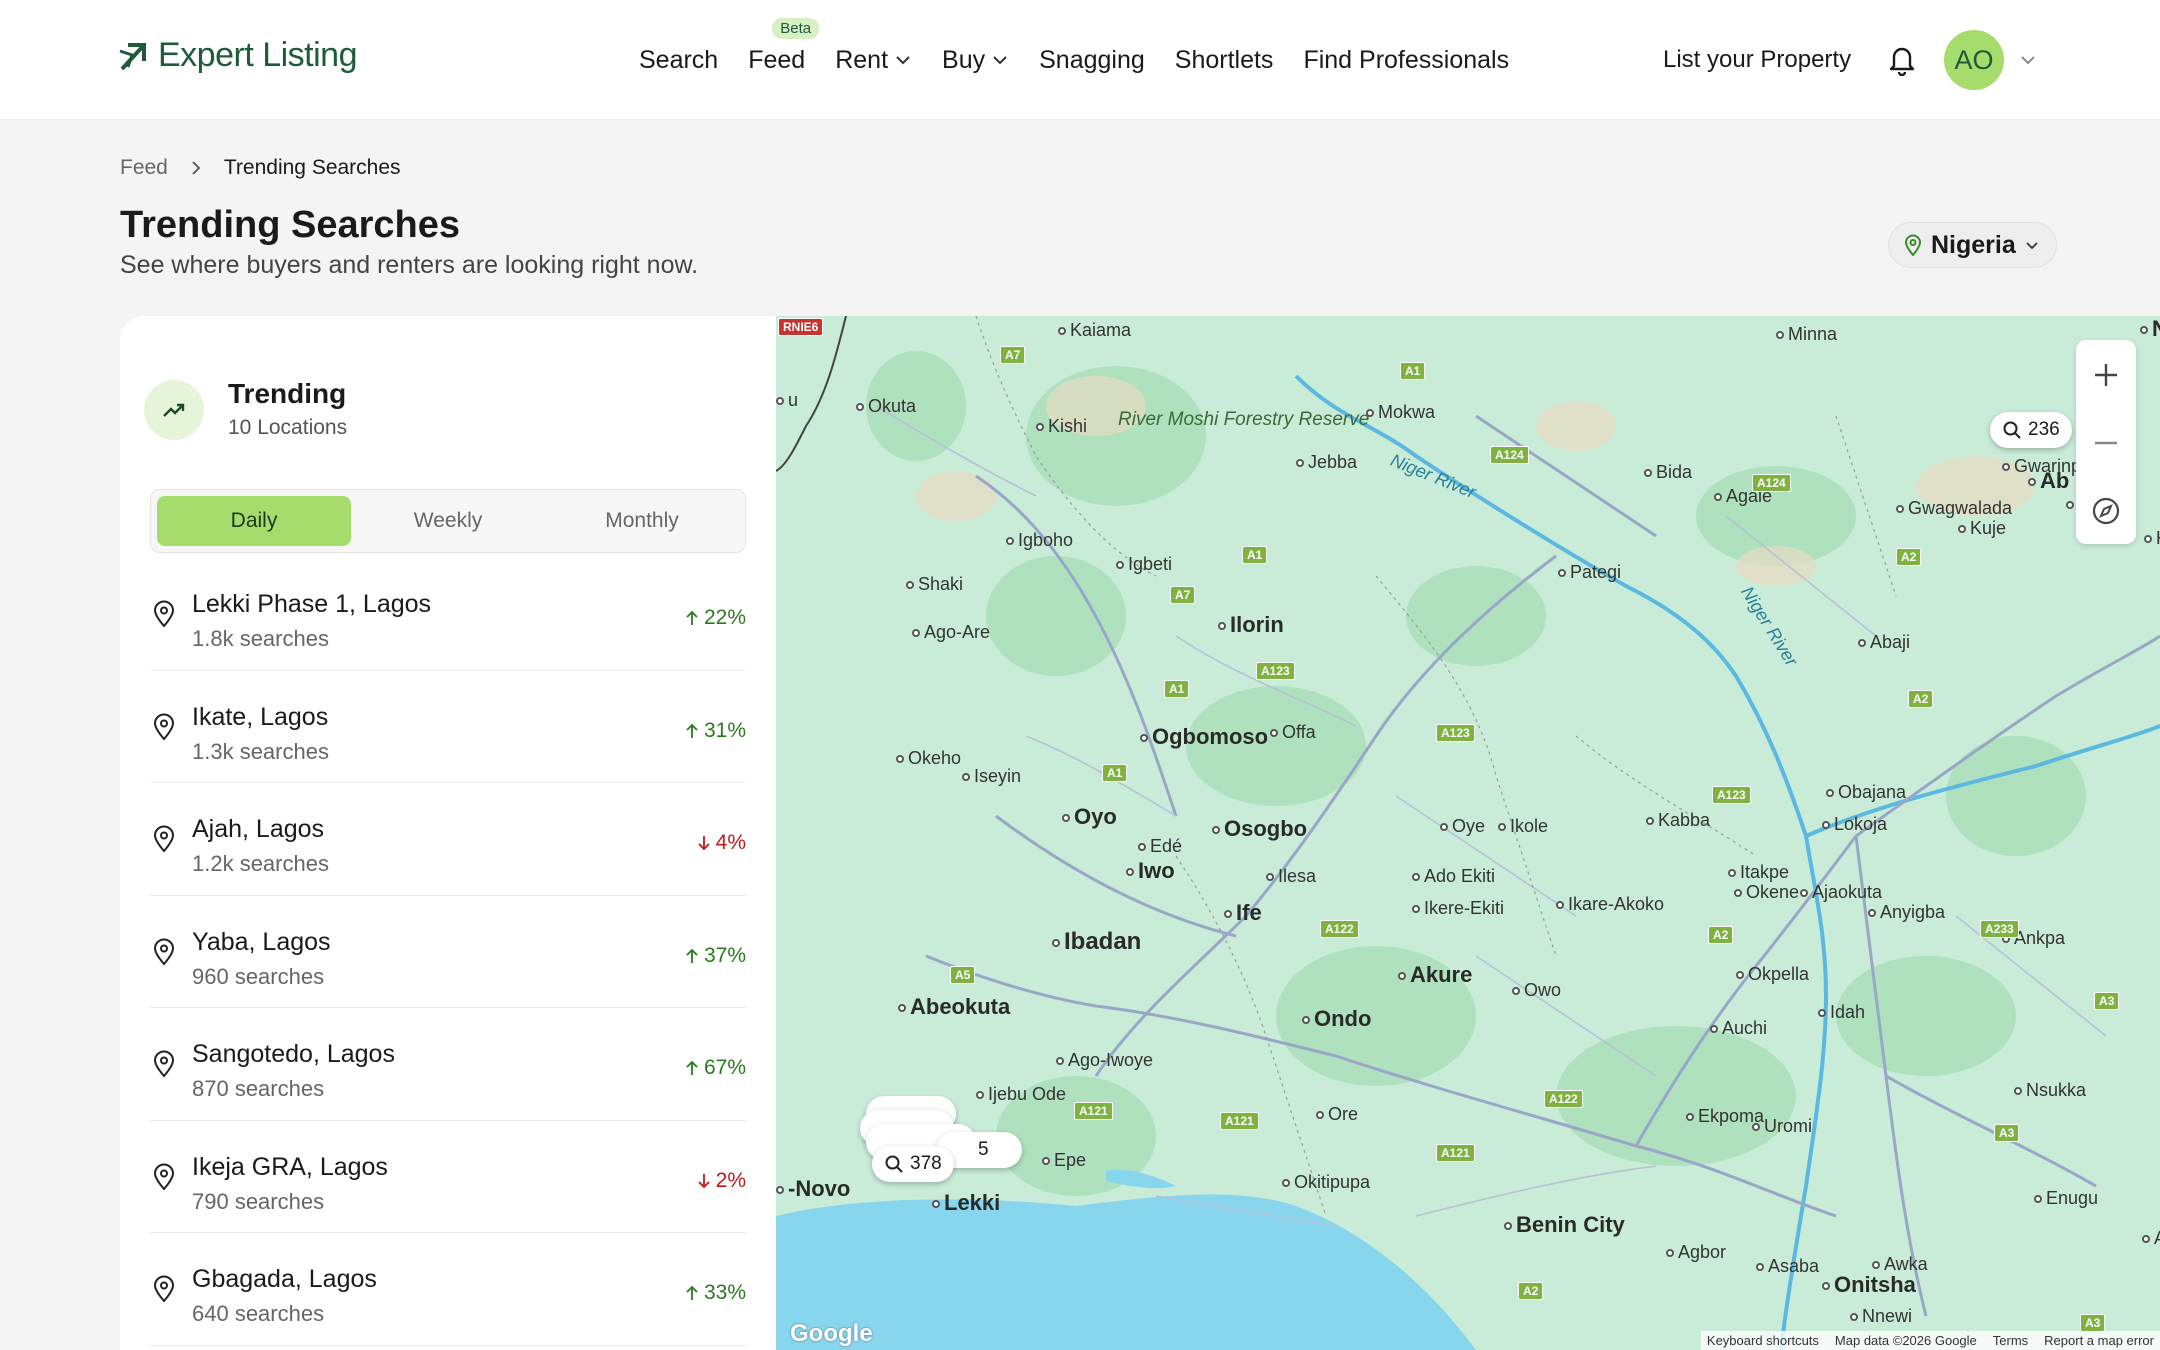  Describe the element at coordinates (2093, 1323) in the screenshot. I see `road-shield: A3` at that location.